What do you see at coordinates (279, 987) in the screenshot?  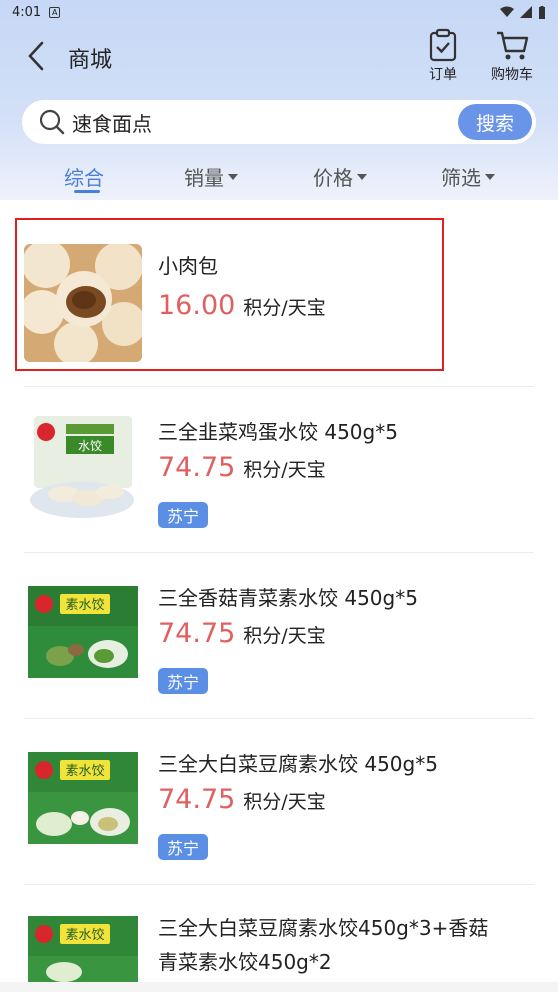 I see `bottom-system-bar` at bounding box center [279, 987].